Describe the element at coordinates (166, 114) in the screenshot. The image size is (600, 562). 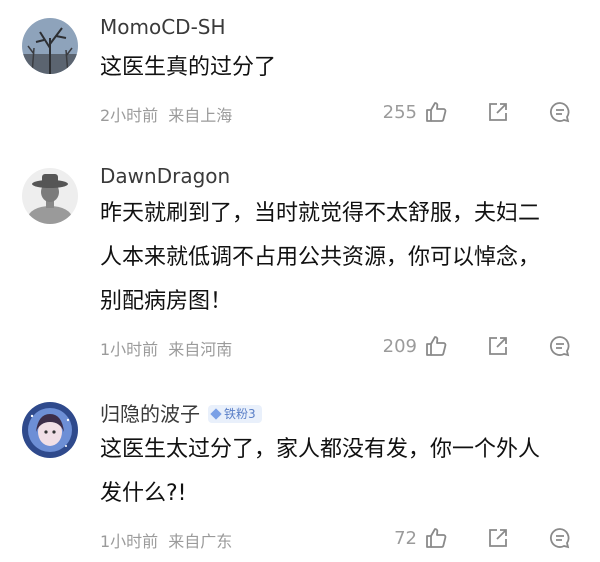
I see `comment-meta: 2小时前 来自上海` at that location.